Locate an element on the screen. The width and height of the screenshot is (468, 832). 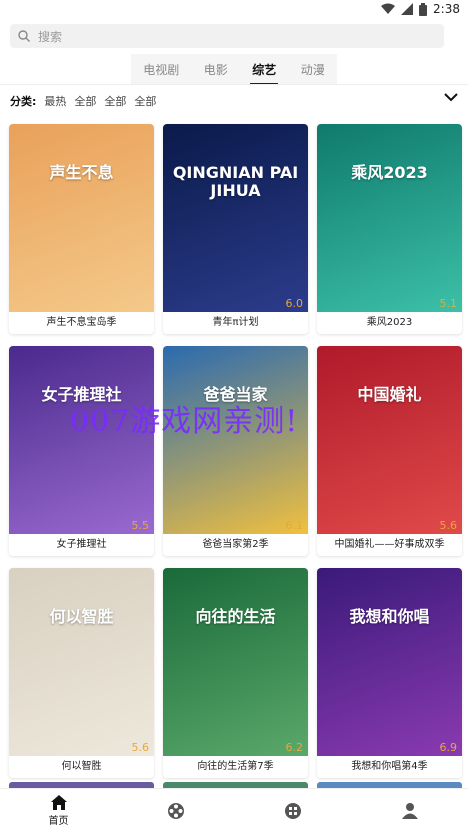
card-title: 乘风2023 is located at coordinates (389, 322).